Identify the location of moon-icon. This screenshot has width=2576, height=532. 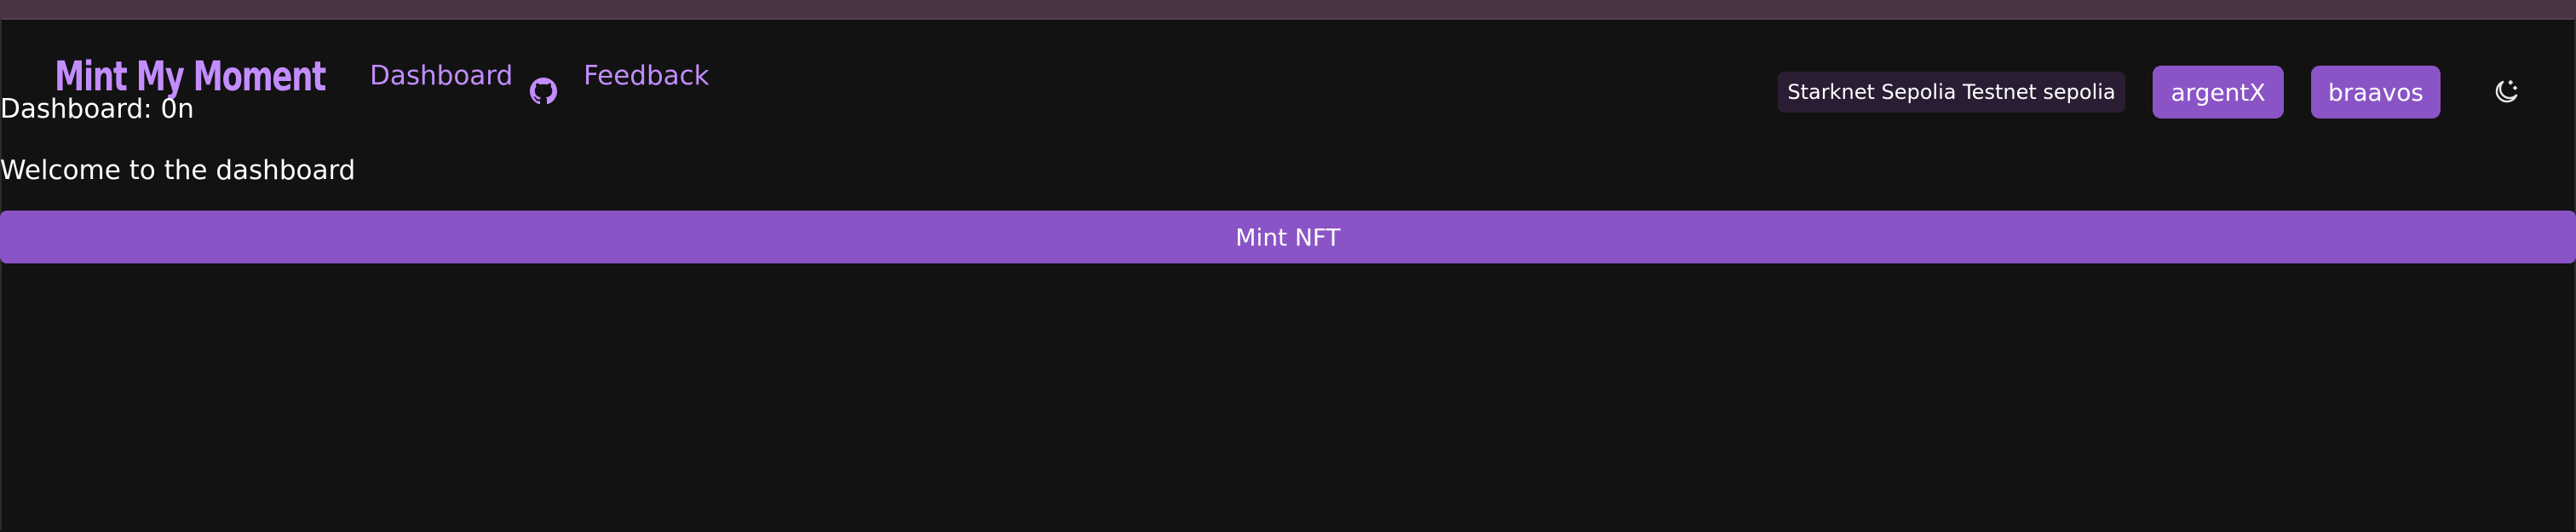
(2506, 91).